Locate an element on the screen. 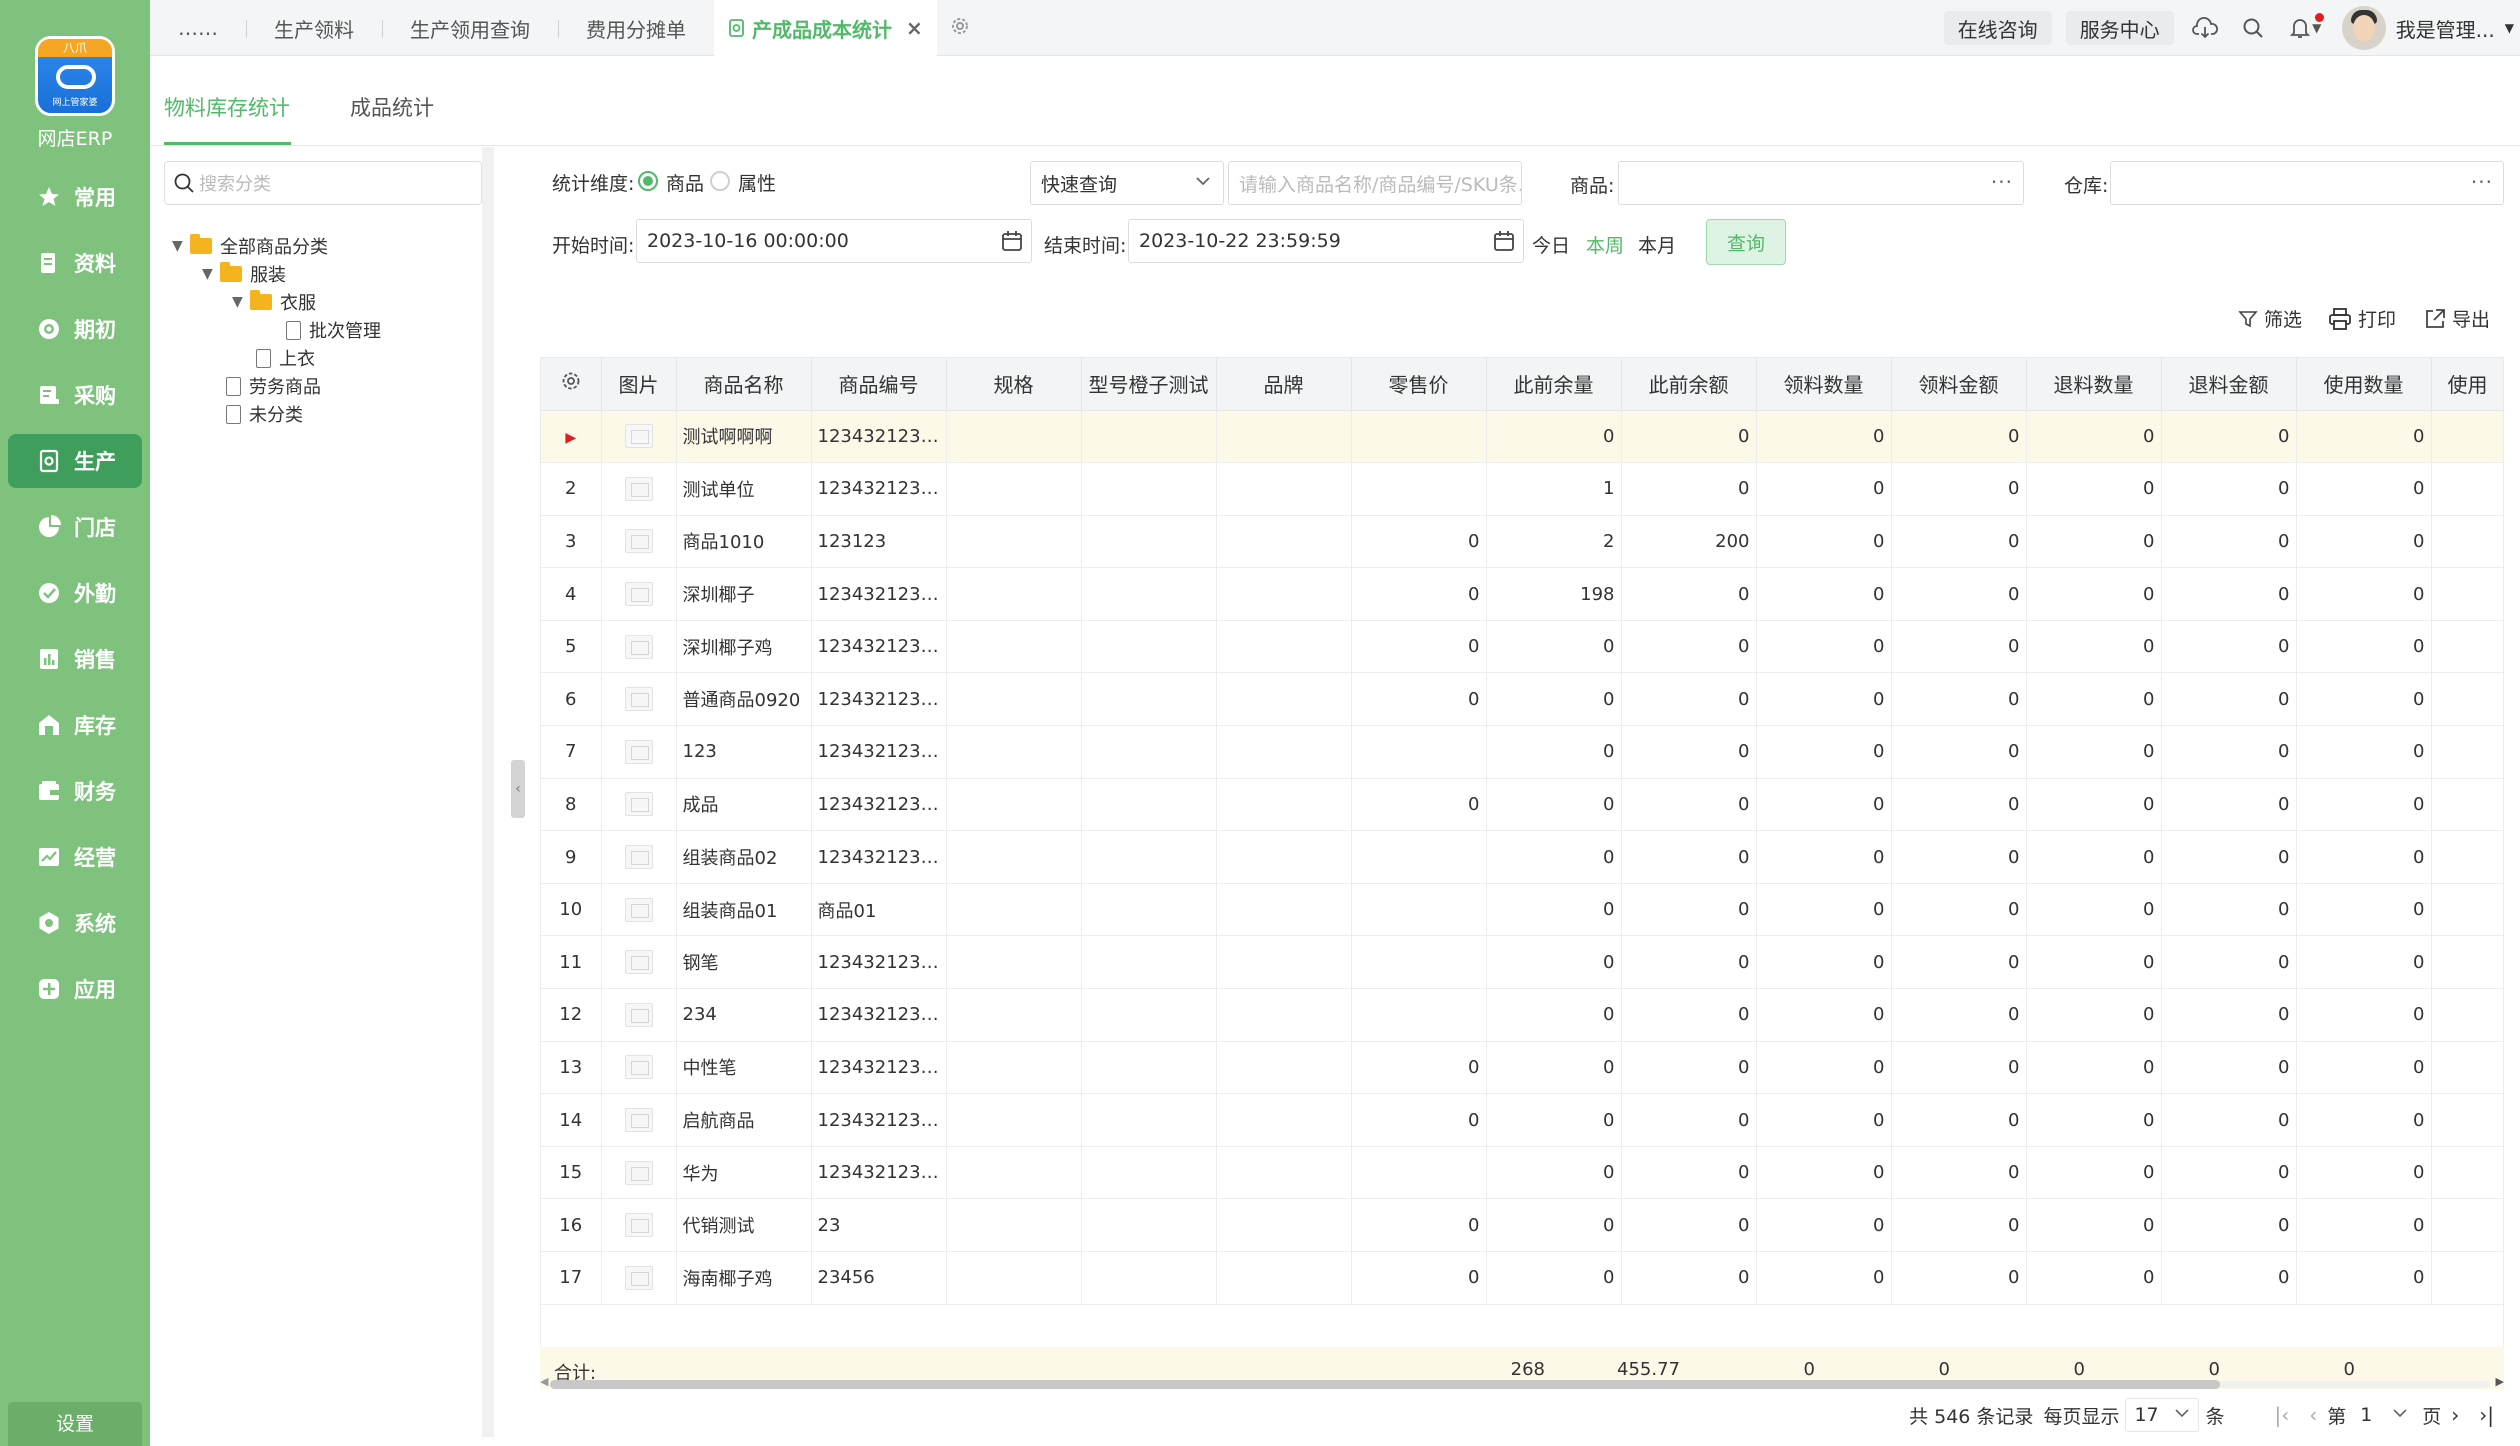 This screenshot has width=2520, height=1446. avatar is located at coordinates (2363, 28).